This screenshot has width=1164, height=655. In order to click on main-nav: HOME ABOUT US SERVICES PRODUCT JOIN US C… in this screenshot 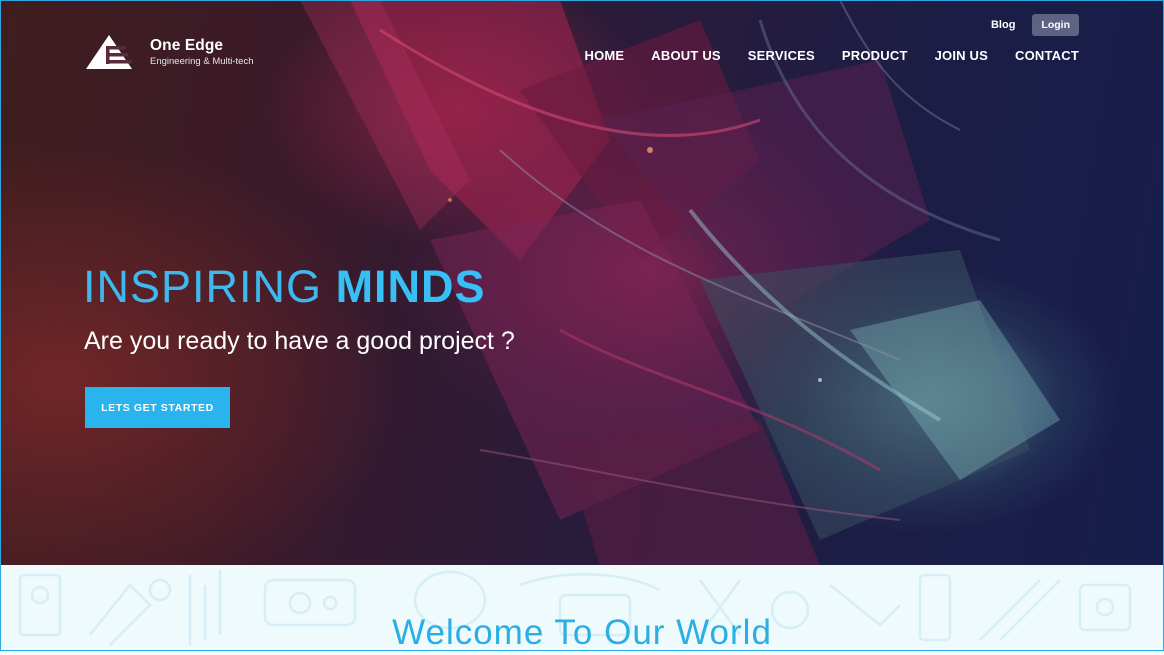, I will do `click(818, 55)`.